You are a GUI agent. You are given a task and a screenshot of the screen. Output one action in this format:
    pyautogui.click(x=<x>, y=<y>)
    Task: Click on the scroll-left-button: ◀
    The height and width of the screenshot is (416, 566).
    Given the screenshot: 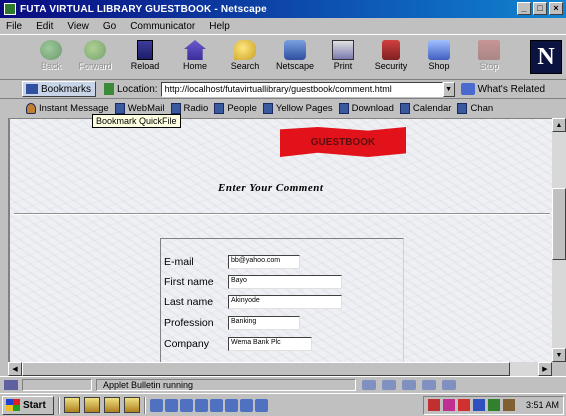 What is the action you would take?
    pyautogui.click(x=15, y=369)
    